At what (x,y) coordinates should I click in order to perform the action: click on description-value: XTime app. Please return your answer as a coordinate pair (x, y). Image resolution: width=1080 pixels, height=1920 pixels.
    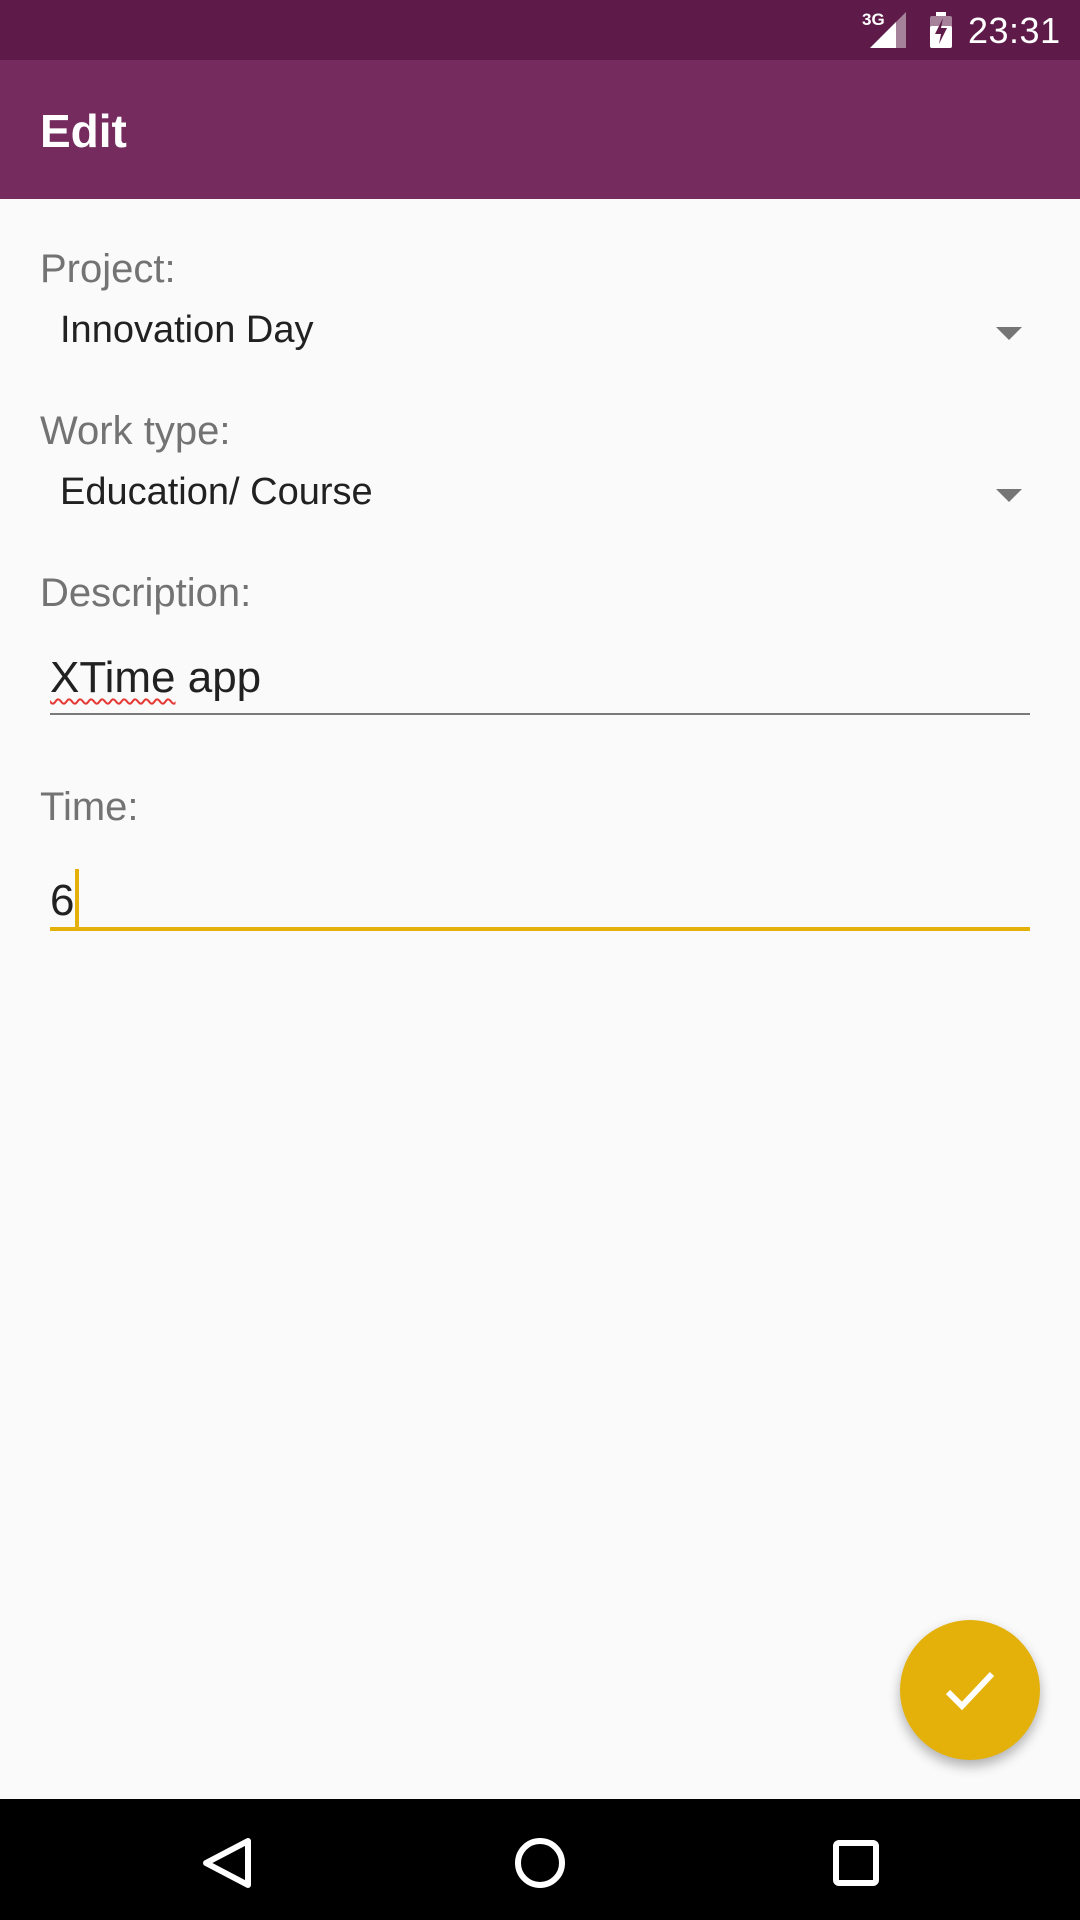
    Looking at the image, I should click on (155, 678).